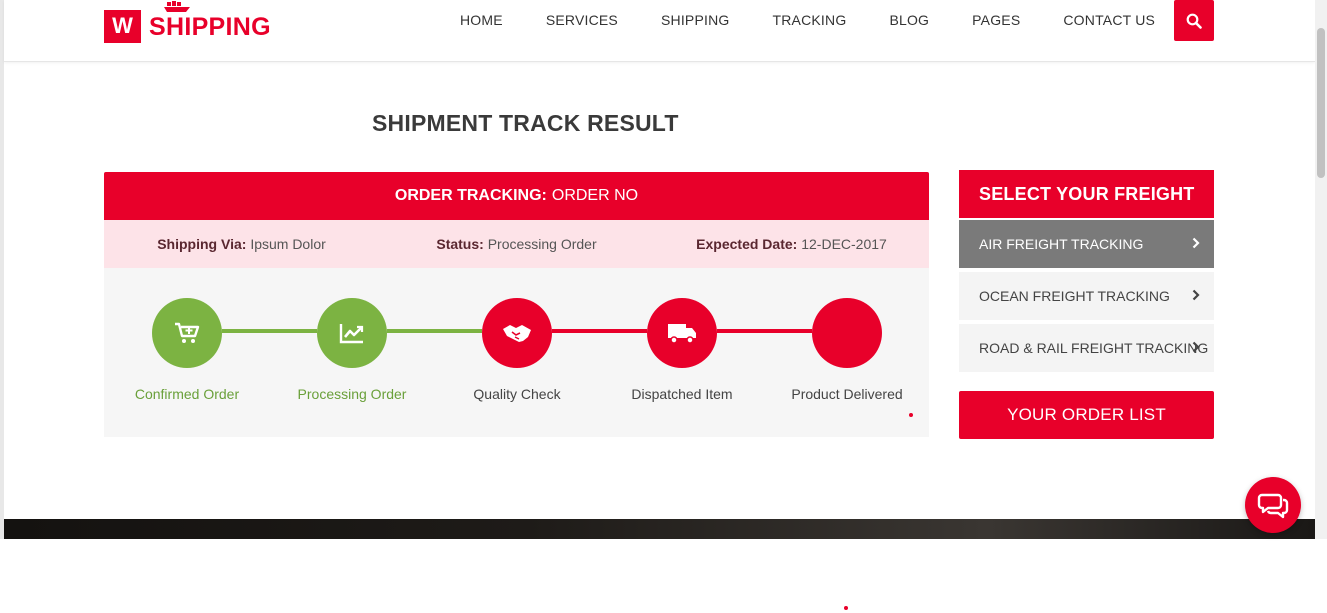  What do you see at coordinates (909, 20) in the screenshot?
I see `nav-blog: BLOG` at bounding box center [909, 20].